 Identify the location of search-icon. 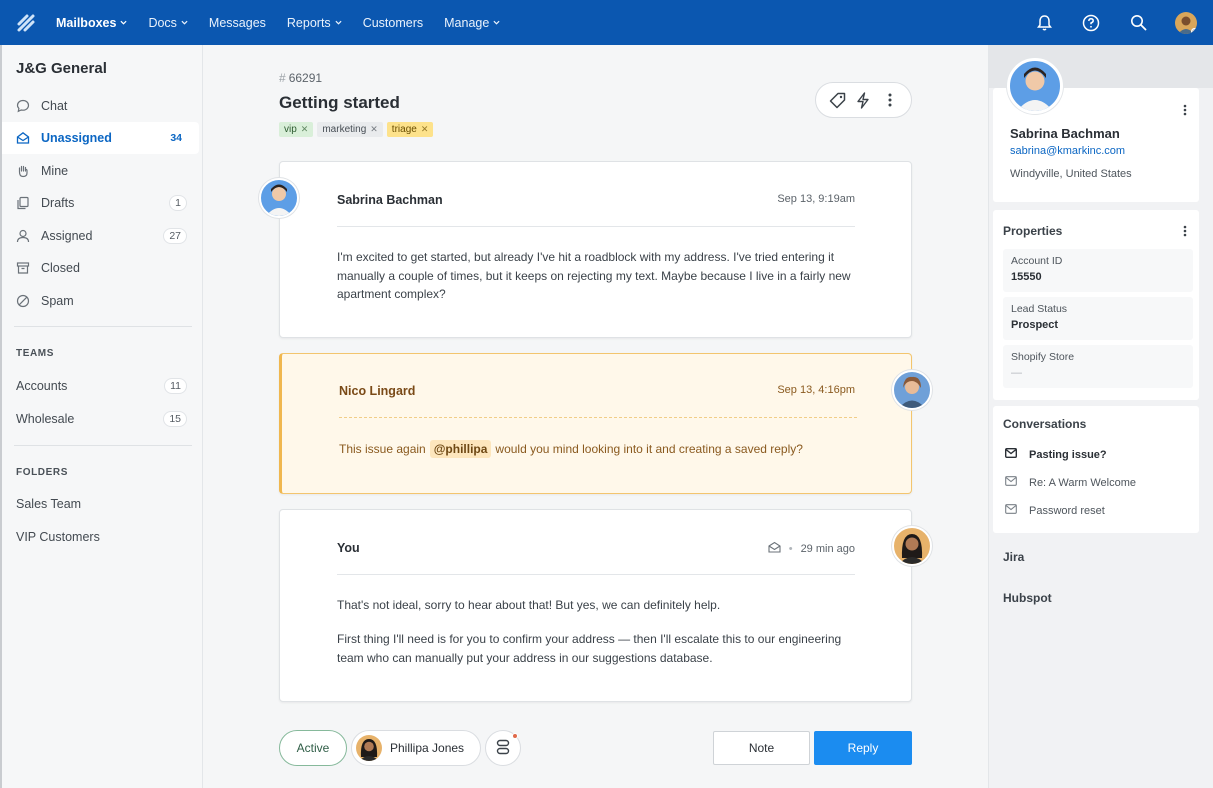
(1138, 23).